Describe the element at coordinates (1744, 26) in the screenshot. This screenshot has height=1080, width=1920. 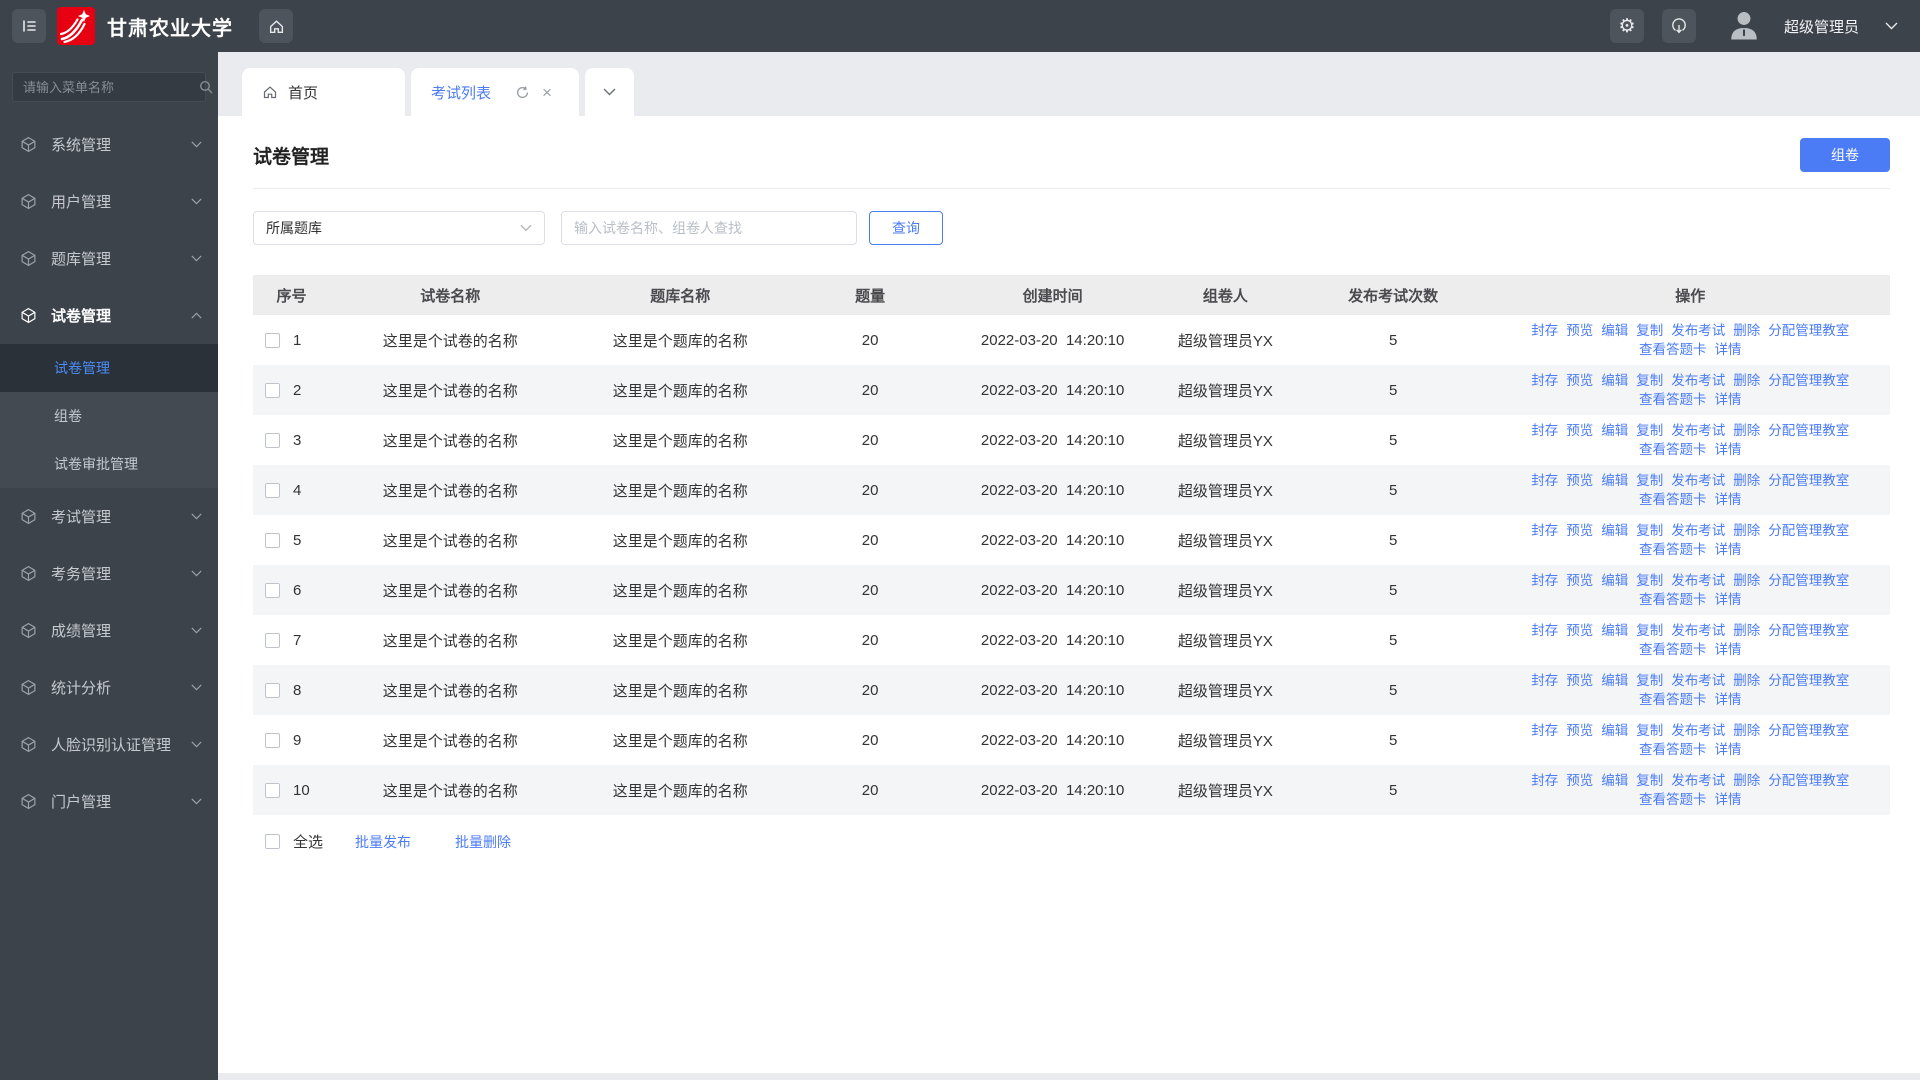
I see `user-avatar` at that location.